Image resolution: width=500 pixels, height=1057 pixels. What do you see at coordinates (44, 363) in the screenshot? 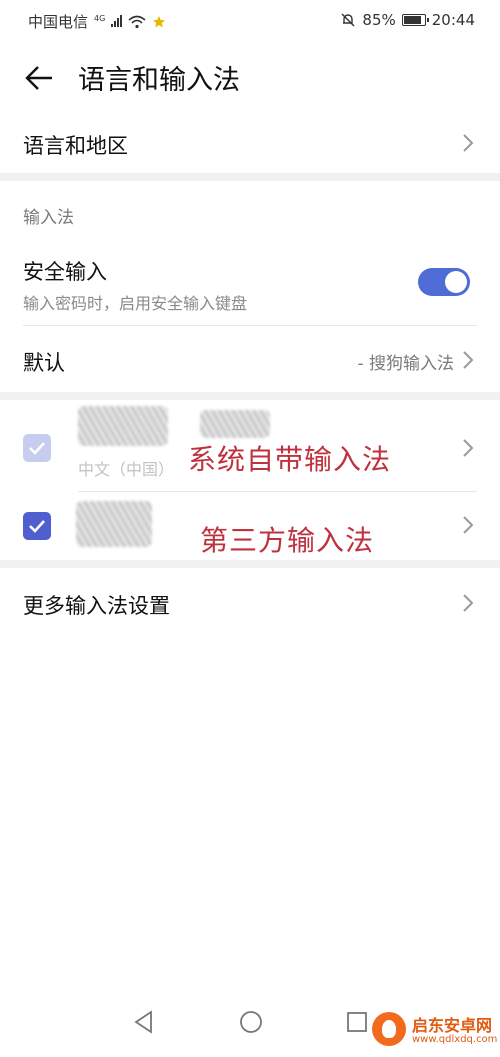
I see `default-label: 默认` at bounding box center [44, 363].